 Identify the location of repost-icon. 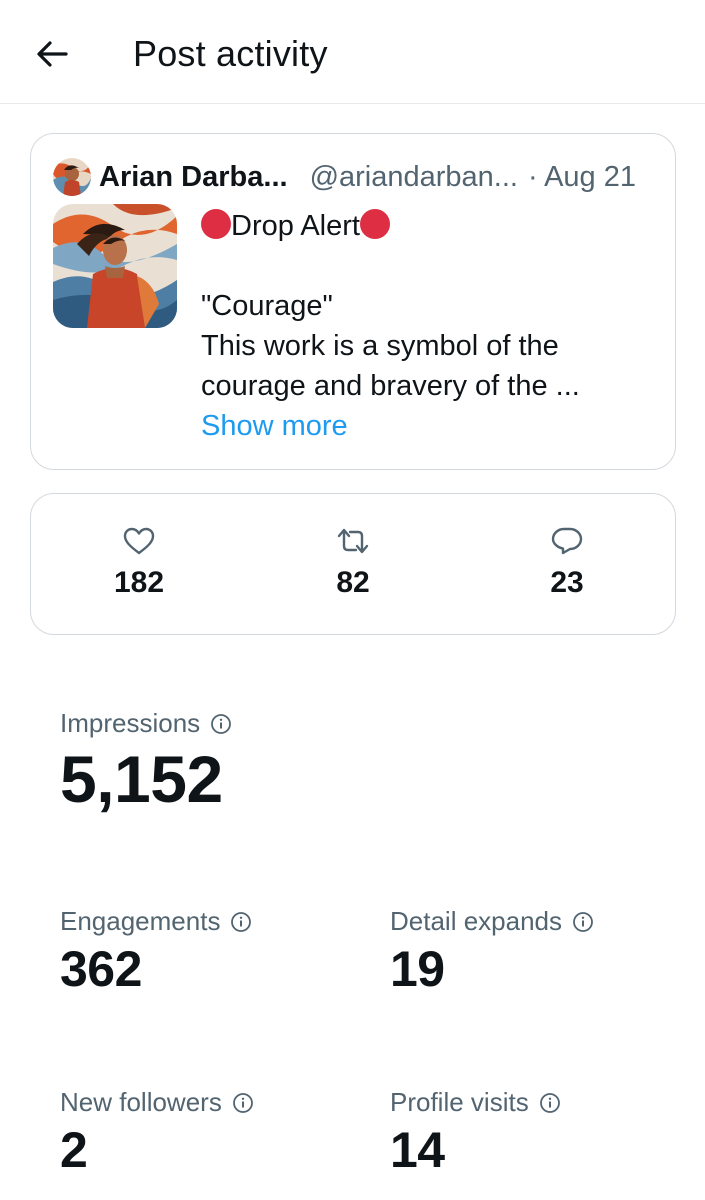
(353, 541).